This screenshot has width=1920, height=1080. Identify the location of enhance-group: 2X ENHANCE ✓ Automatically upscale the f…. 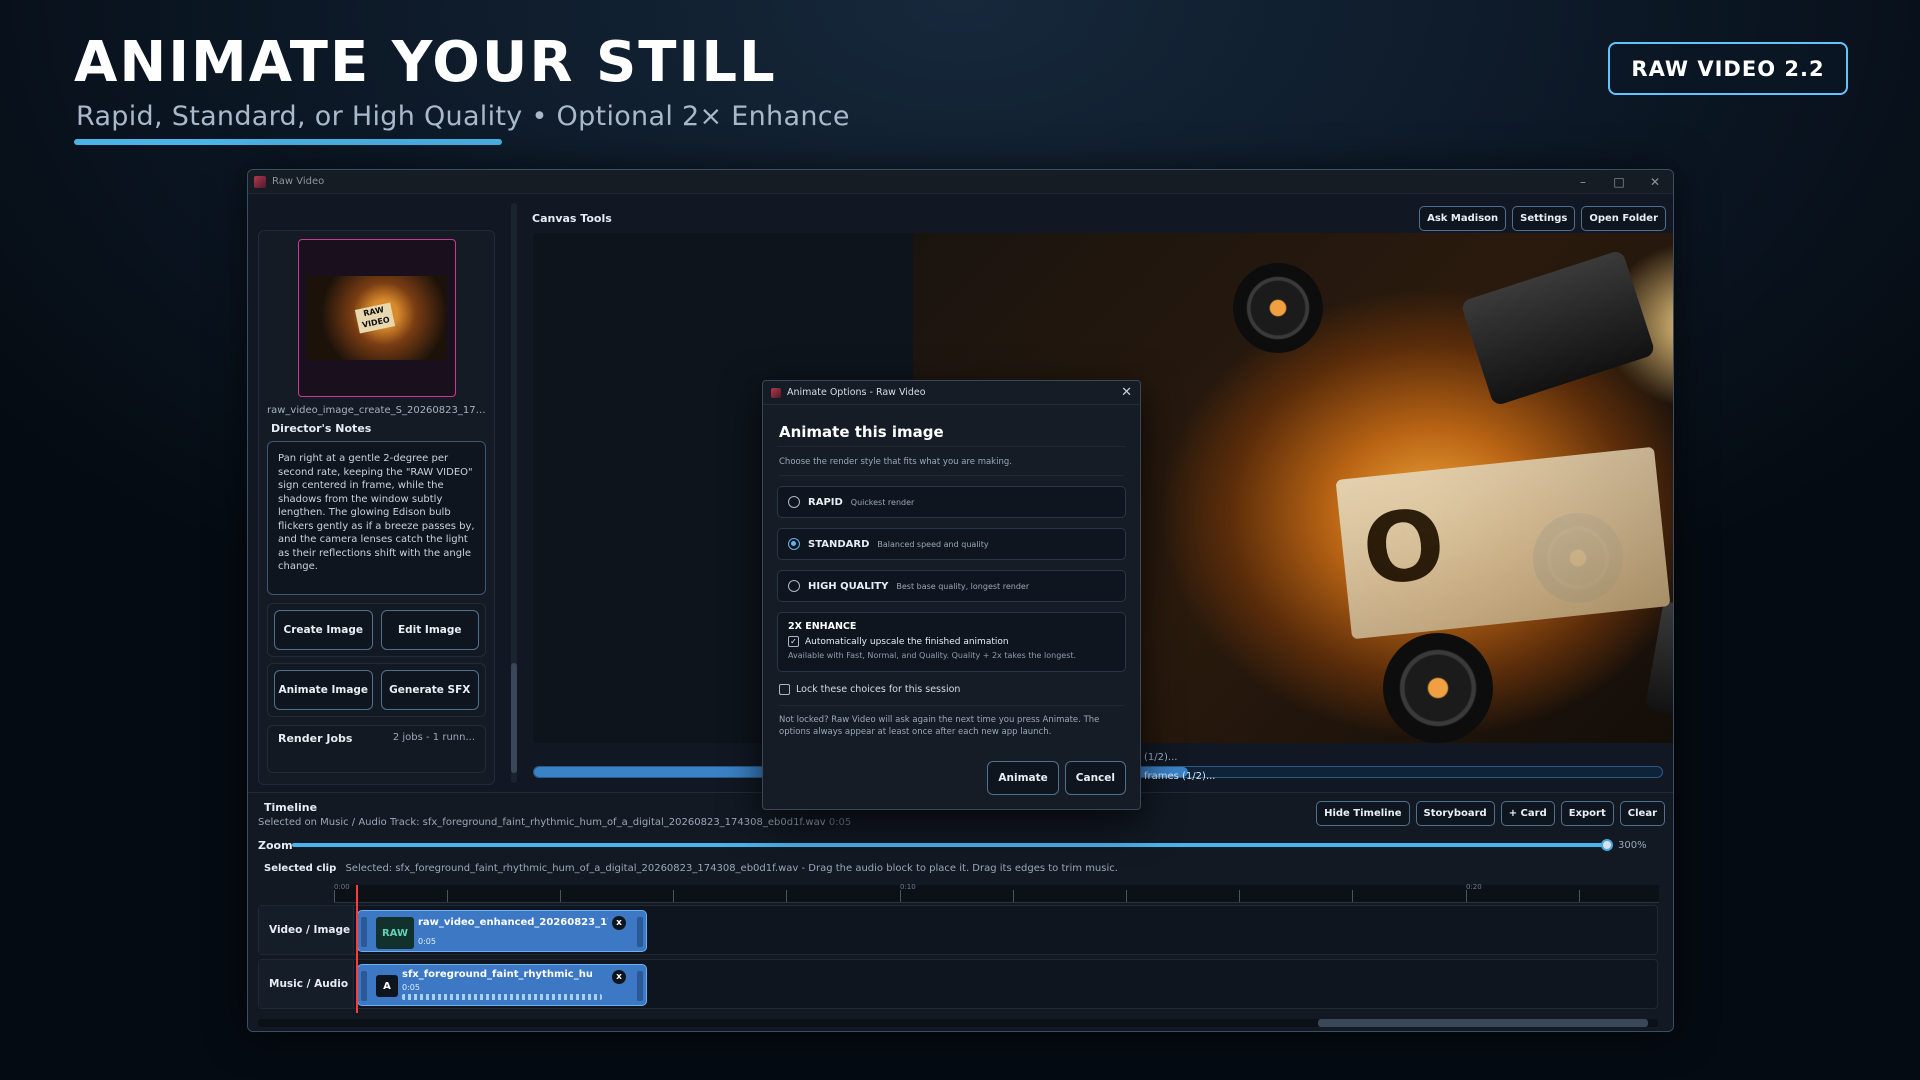
(951, 642).